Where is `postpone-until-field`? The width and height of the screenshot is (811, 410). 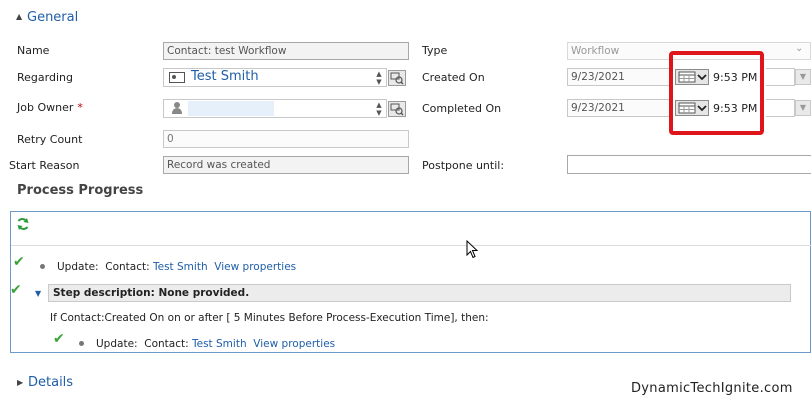 postpone-until-field is located at coordinates (689, 164).